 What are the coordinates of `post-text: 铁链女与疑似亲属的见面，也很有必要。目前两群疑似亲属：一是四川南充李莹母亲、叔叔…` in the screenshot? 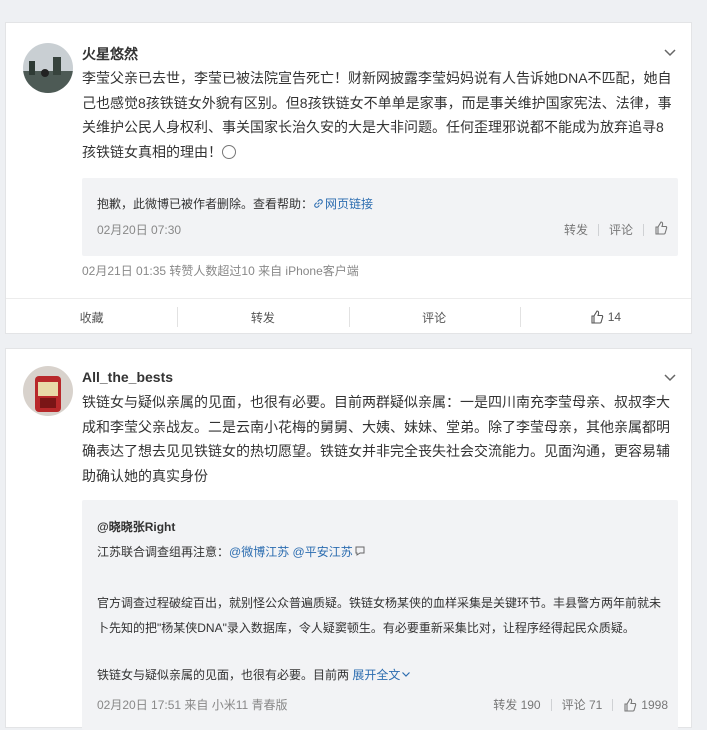 It's located at (376, 439).